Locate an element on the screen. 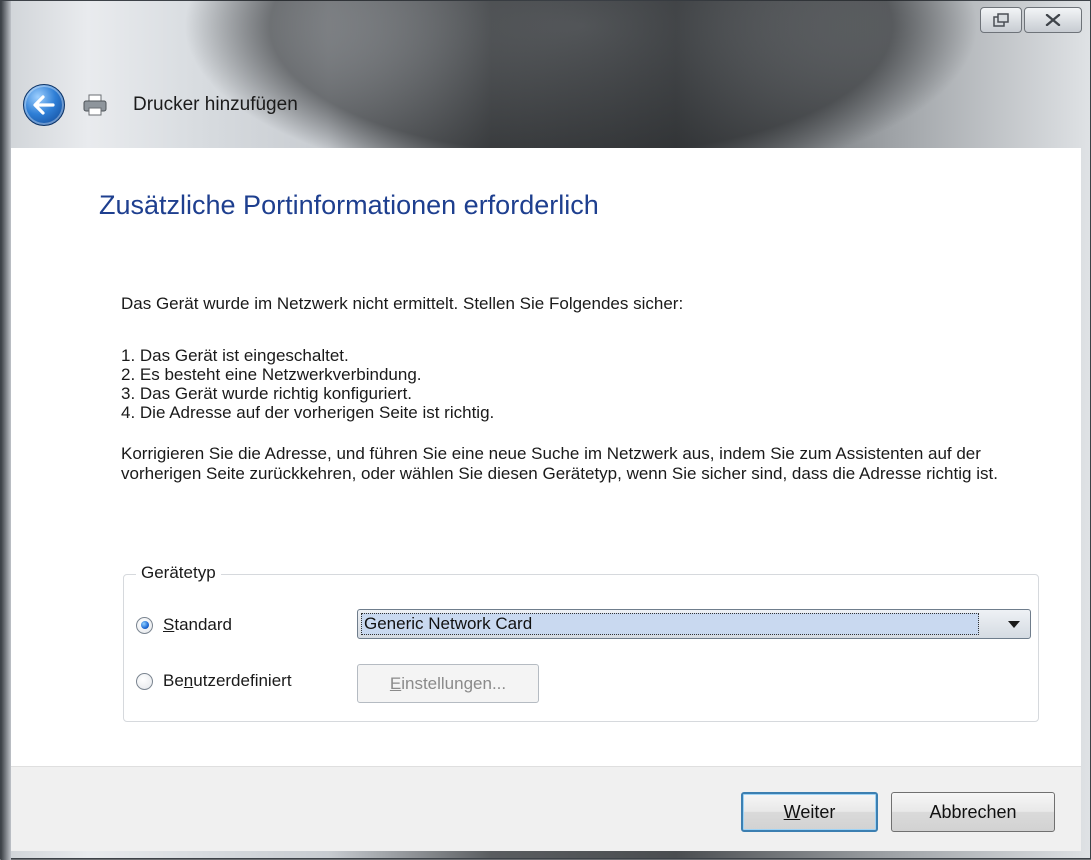 The height and width of the screenshot is (860, 1091). checklist-item: 2. Es besteht eine Netzwerkverbindung. is located at coordinates (271, 374).